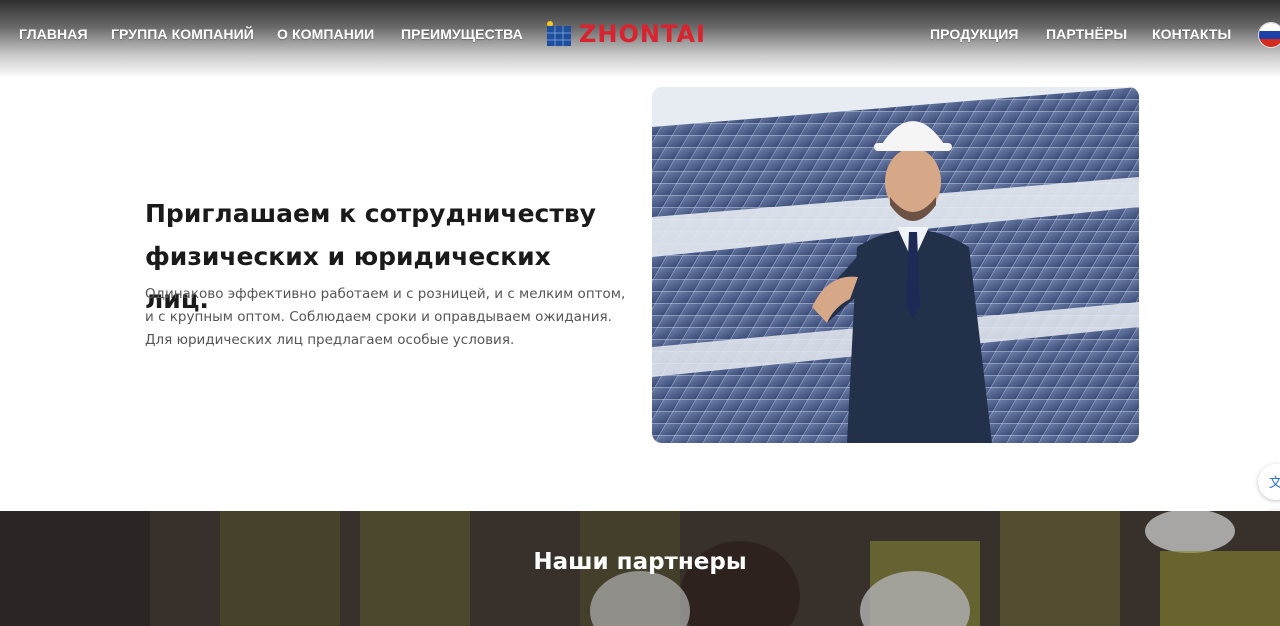 The height and width of the screenshot is (626, 1280). Describe the element at coordinates (370, 213) in the screenshot. I see `hero-title-line-1: Приглашаем к сотрудничеству` at that location.